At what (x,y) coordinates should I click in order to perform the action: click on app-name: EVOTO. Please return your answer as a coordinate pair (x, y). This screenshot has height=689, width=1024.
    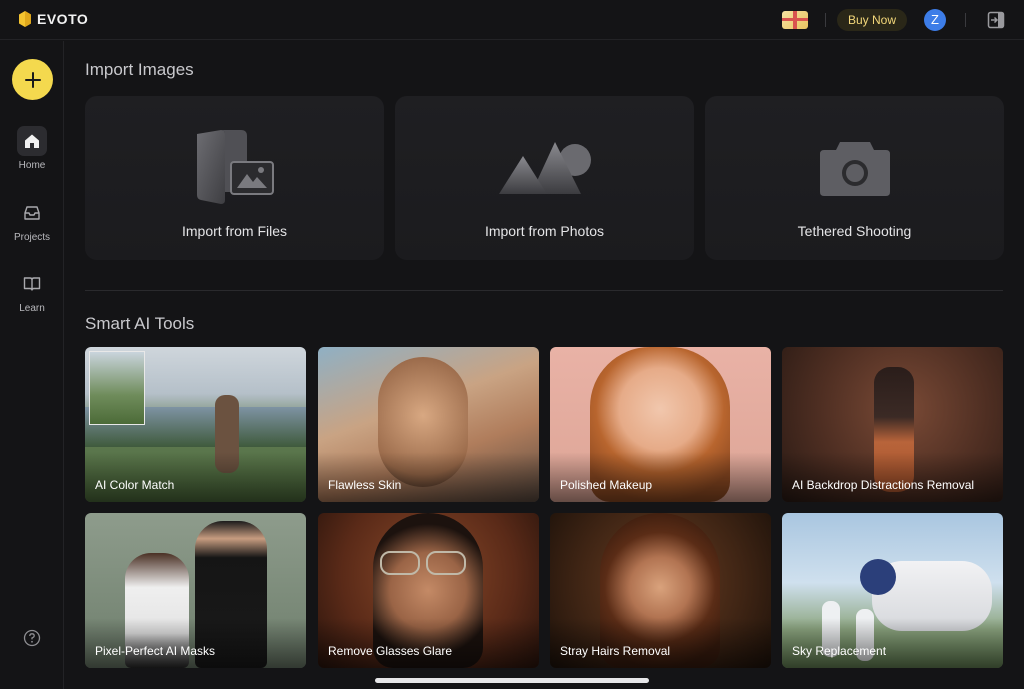
    Looking at the image, I should click on (63, 19).